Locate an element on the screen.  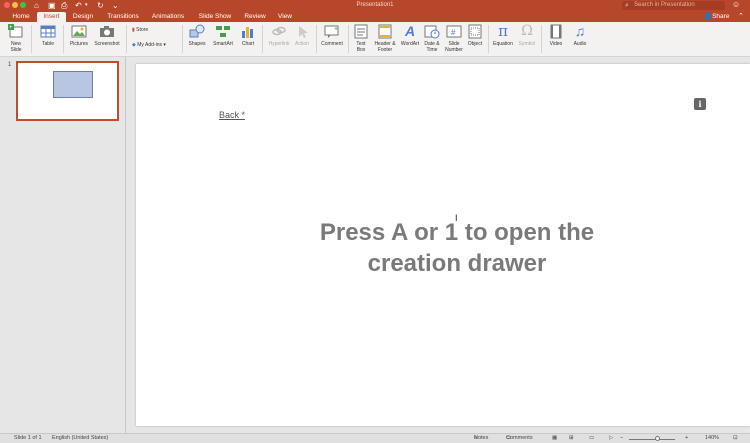
slide-number-icon: # is located at coordinates (454, 31).